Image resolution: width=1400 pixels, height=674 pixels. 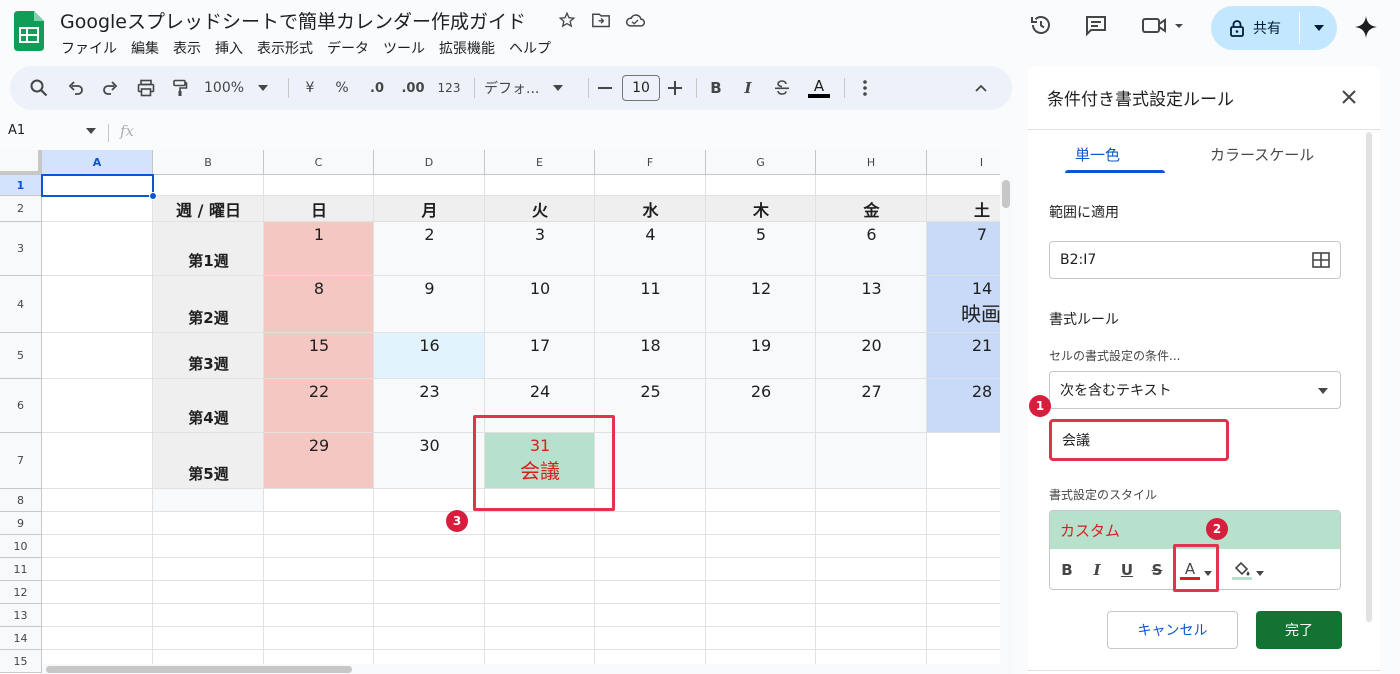 What do you see at coordinates (1097, 569) in the screenshot?
I see `style-italic-button: I` at bounding box center [1097, 569].